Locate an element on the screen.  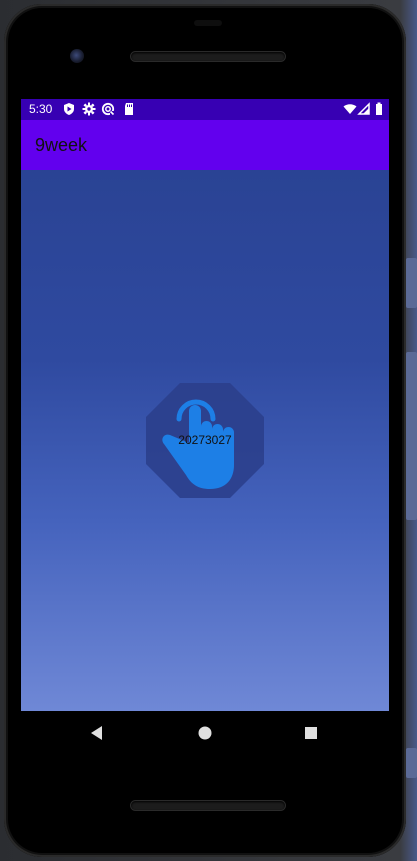
back-icon is located at coordinates (97, 733).